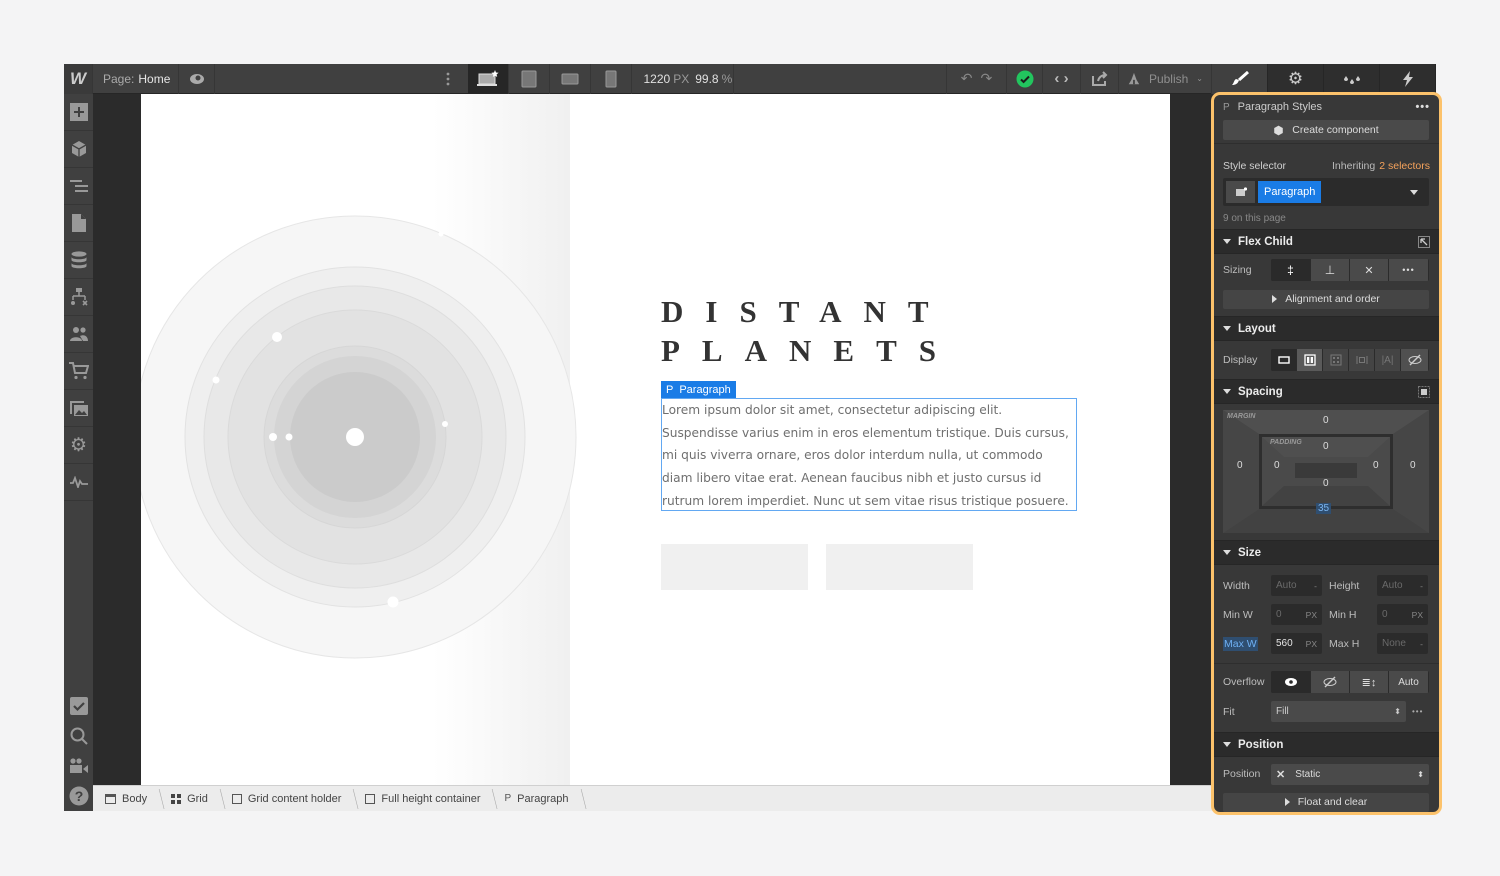  Describe the element at coordinates (1240, 465) in the screenshot. I see `margin-left-value: 0` at that location.